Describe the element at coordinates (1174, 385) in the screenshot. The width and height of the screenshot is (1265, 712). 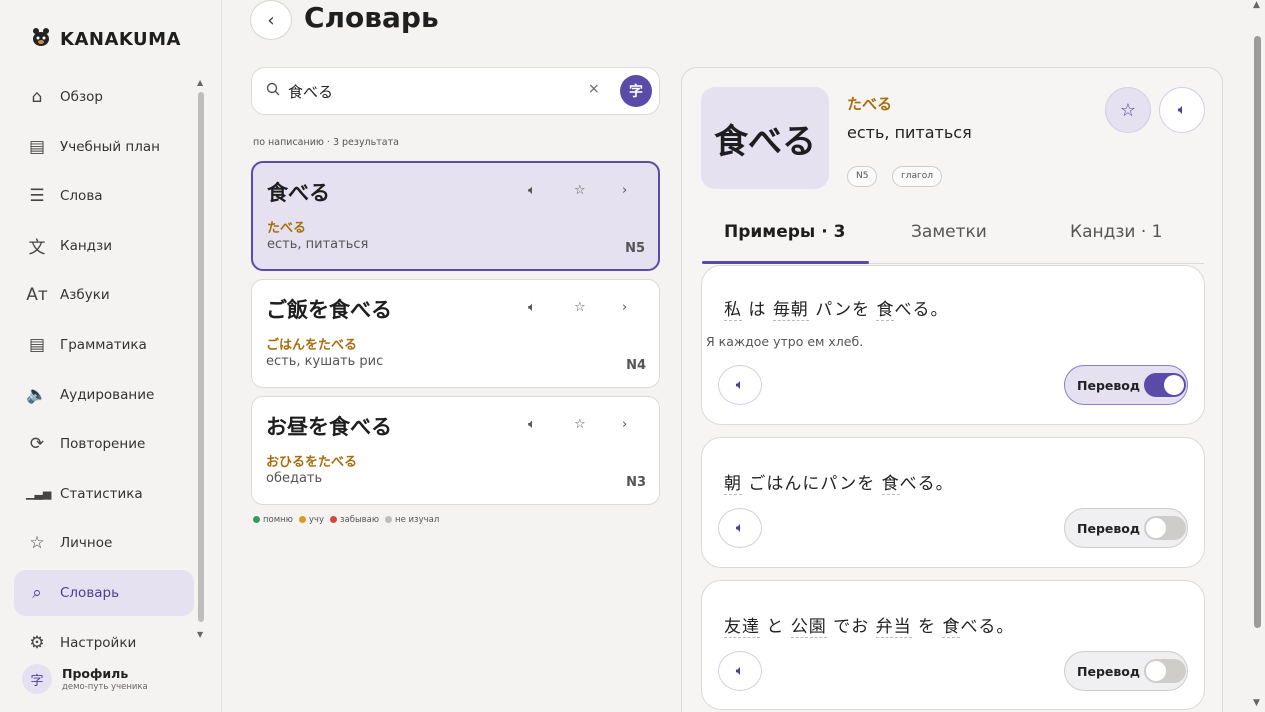
I see `toggle-knob` at that location.